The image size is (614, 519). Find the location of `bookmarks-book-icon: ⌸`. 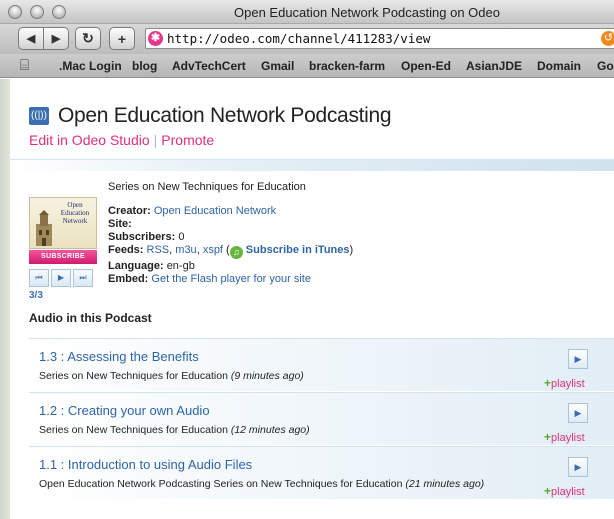

bookmarks-book-icon: ⌸ is located at coordinates (24, 65).